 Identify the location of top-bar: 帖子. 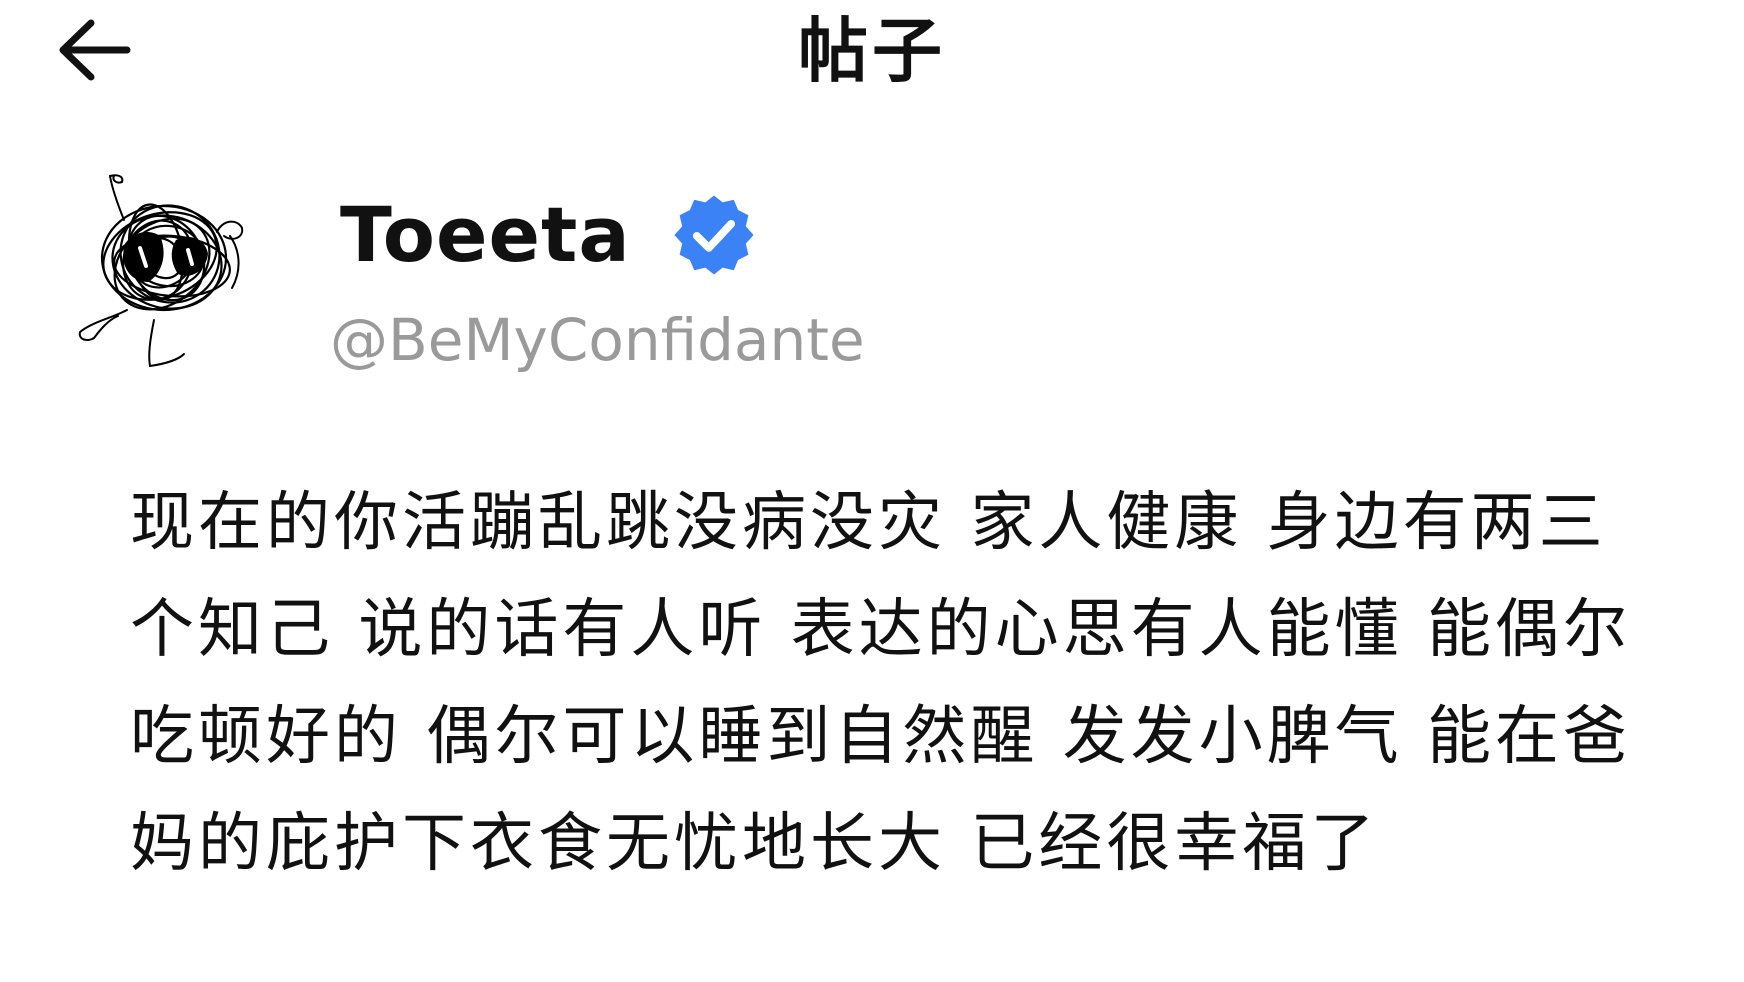
(872, 55).